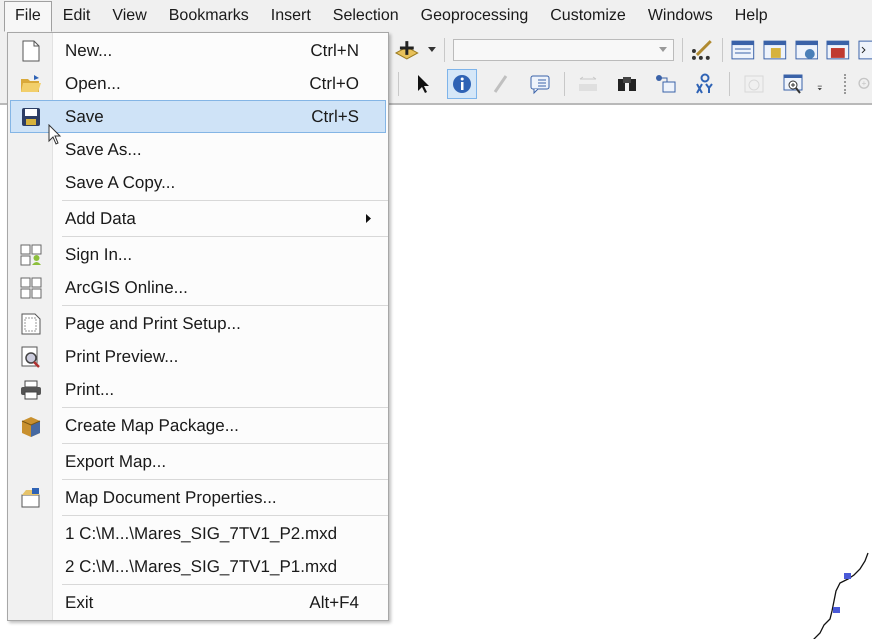 Image resolution: width=872 pixels, height=639 pixels. Describe the element at coordinates (838, 50) in the screenshot. I see `toolbox-window-icon` at that location.